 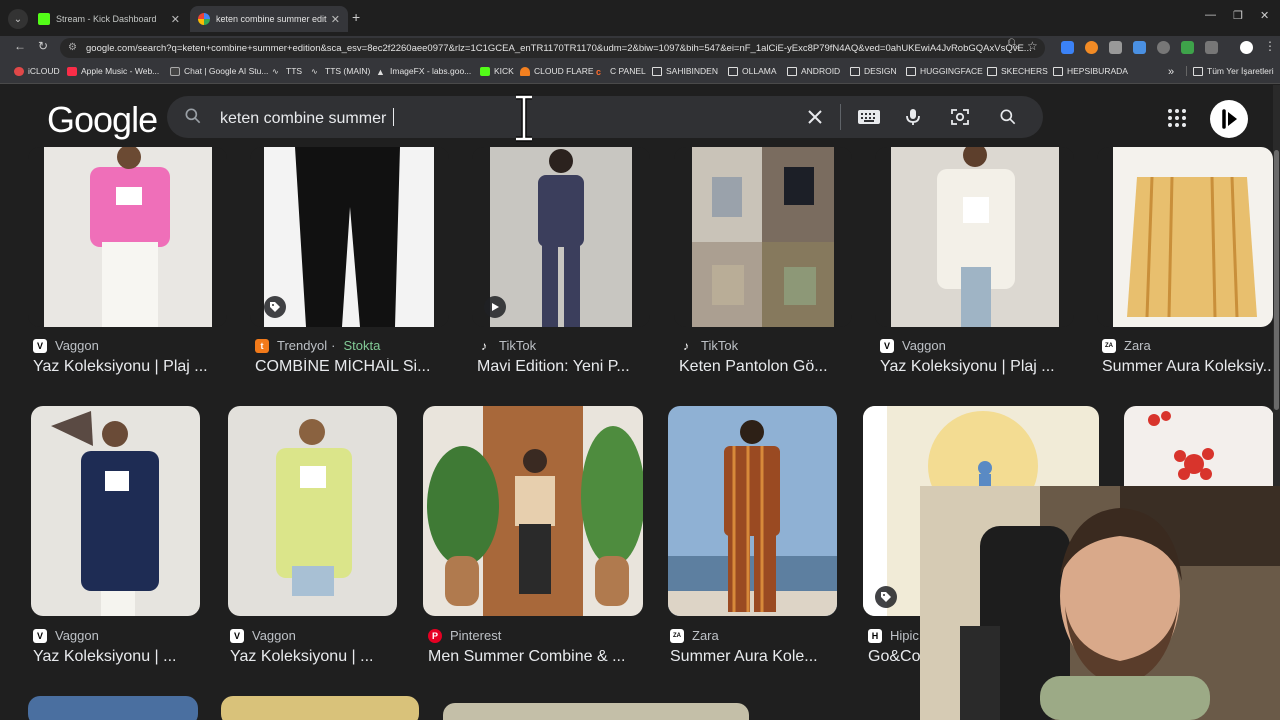 I want to click on result-title: Go&Co, so click(x=894, y=657).